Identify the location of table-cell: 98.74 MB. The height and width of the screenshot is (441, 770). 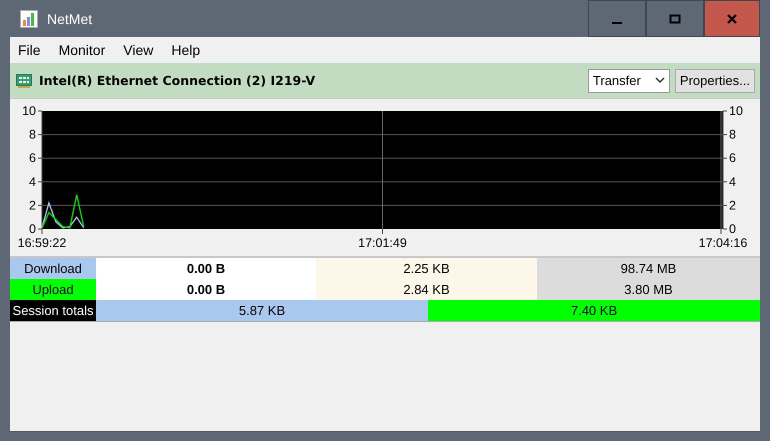
(648, 268).